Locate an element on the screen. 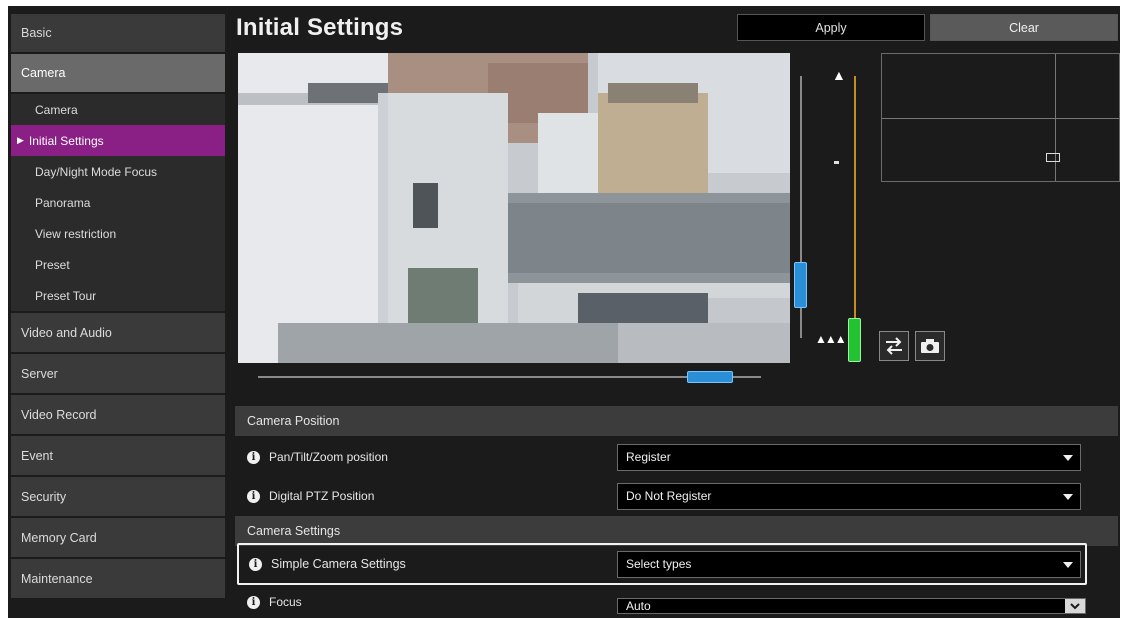 This screenshot has width=1123, height=620. pan-slider-track is located at coordinates (509, 377).